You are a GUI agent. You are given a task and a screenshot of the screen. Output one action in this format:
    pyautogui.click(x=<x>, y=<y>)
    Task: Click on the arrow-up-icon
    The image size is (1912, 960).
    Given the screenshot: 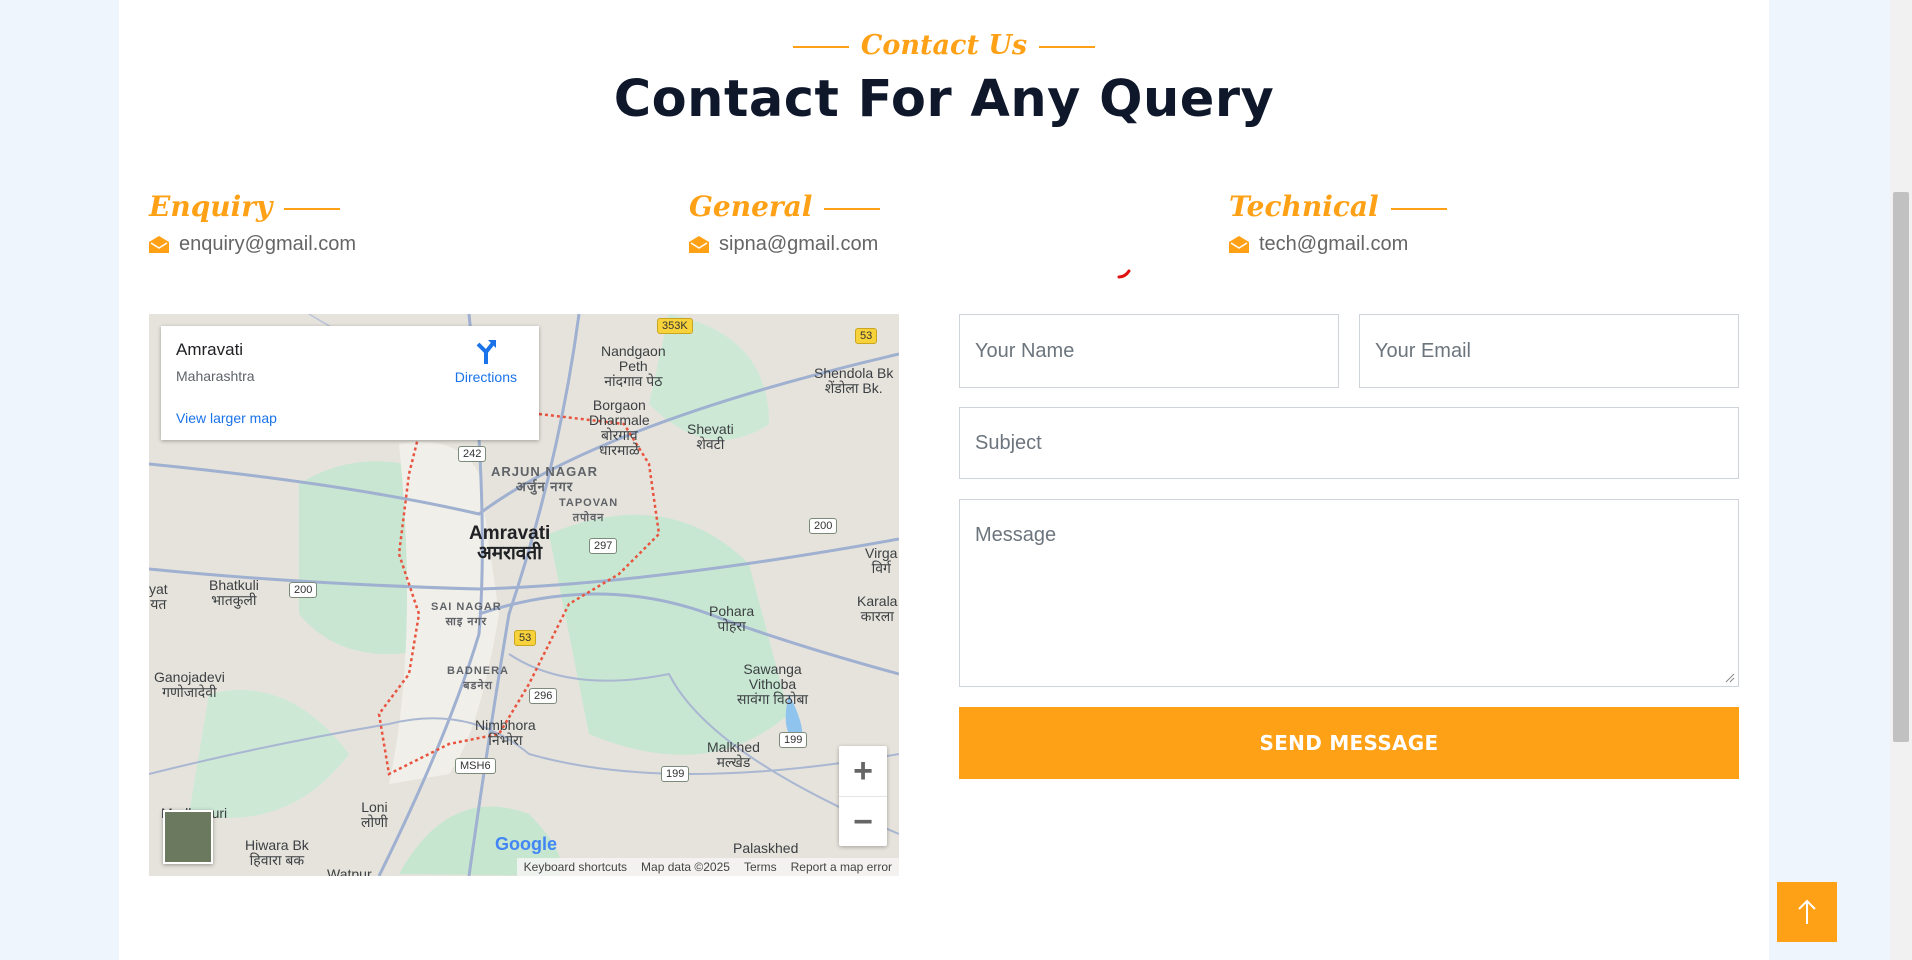 What is the action you would take?
    pyautogui.click(x=1807, y=911)
    